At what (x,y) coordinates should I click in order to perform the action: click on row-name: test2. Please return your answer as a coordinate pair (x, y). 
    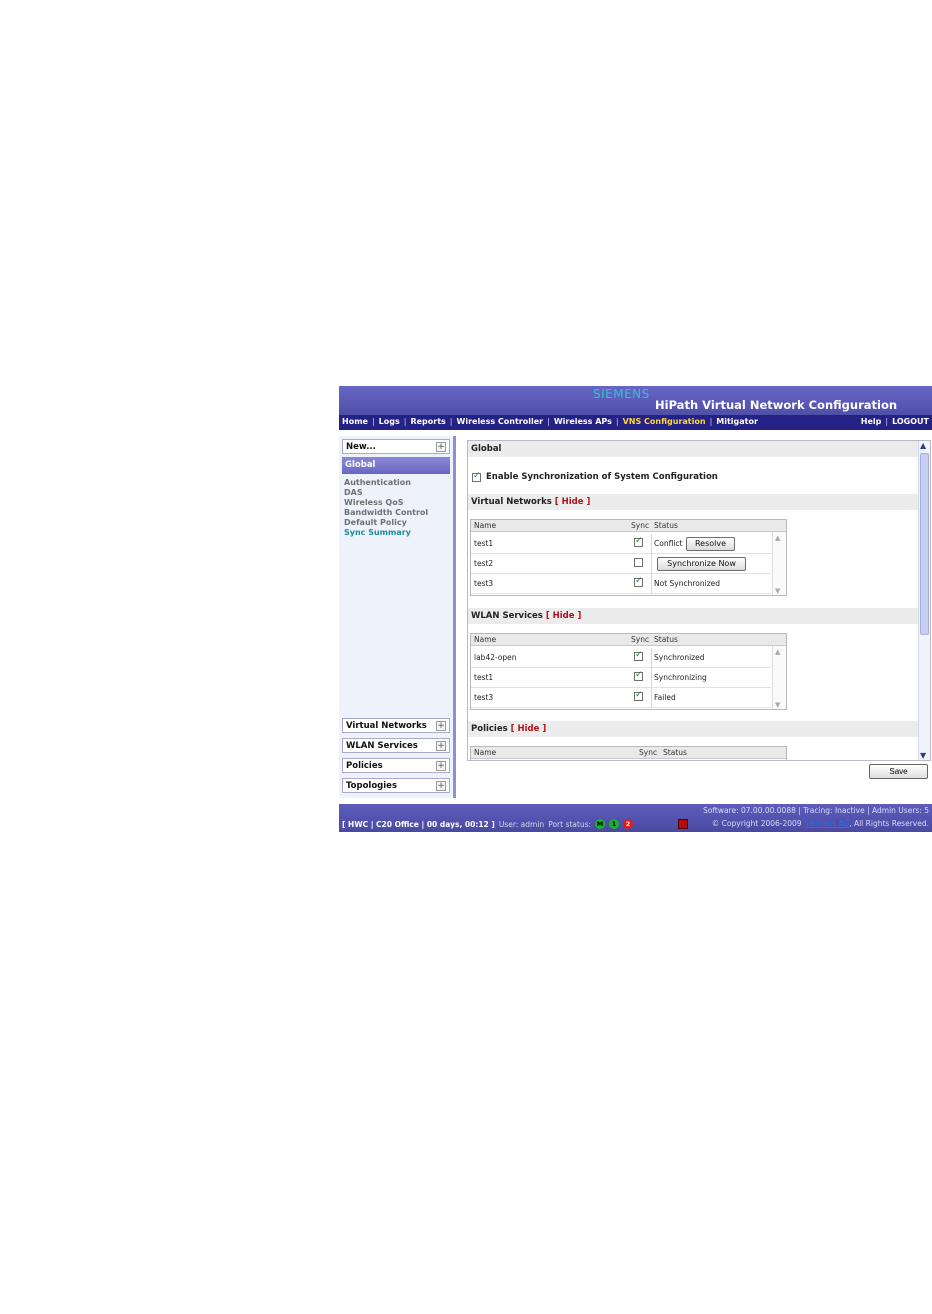
    Looking at the image, I should click on (484, 563).